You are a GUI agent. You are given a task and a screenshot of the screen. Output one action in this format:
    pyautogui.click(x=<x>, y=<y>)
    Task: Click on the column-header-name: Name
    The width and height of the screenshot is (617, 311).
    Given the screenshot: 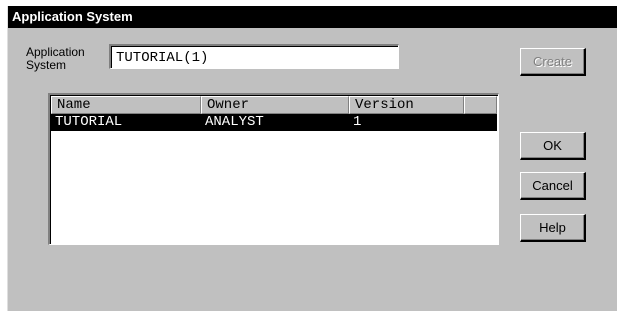 What is the action you would take?
    pyautogui.click(x=126, y=105)
    